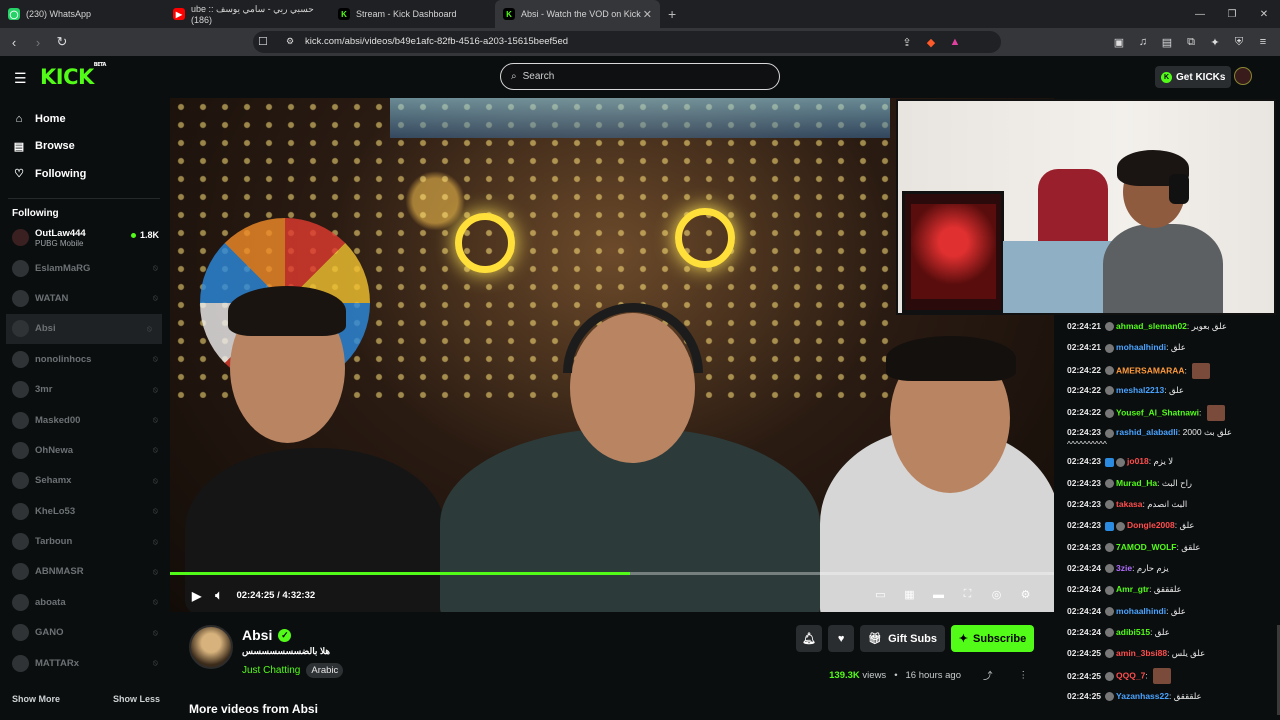 This screenshot has width=1280, height=720. Describe the element at coordinates (1129, 504) in the screenshot. I see `chat-username: takasa` at that location.